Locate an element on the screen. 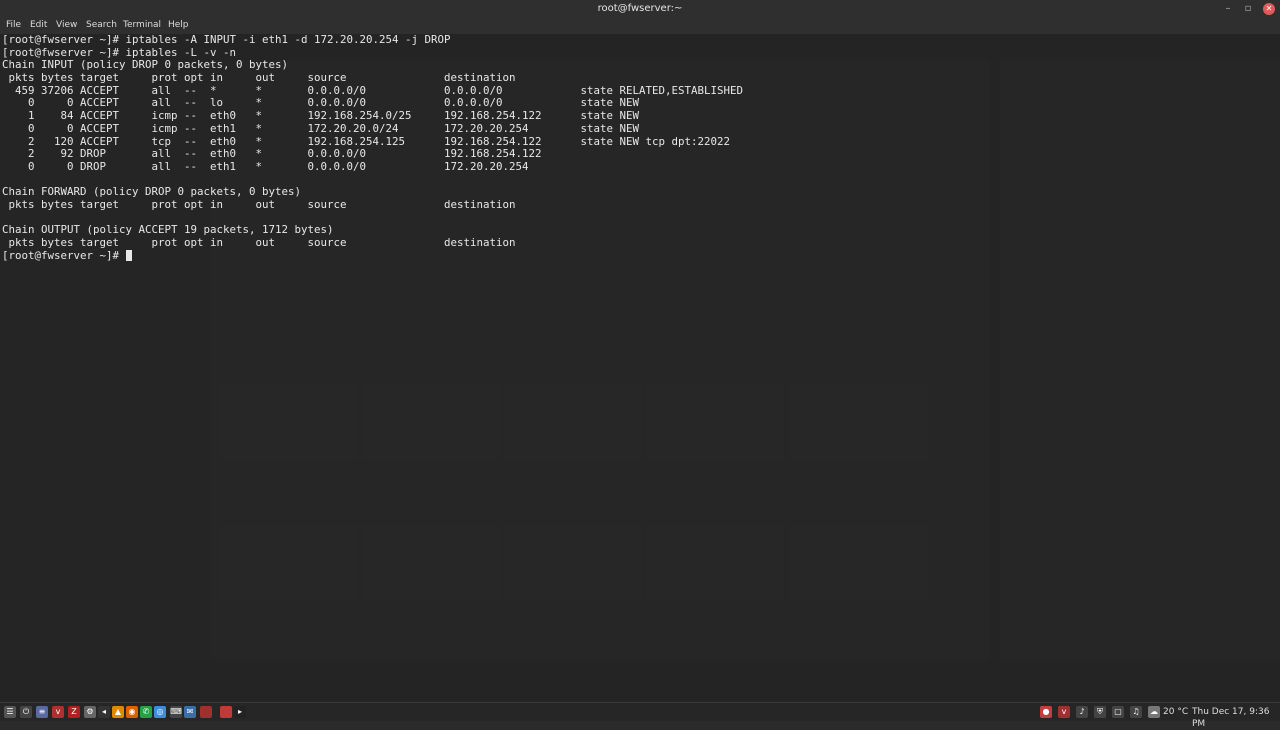  maximize-button: ▫ is located at coordinates (1248, 9).